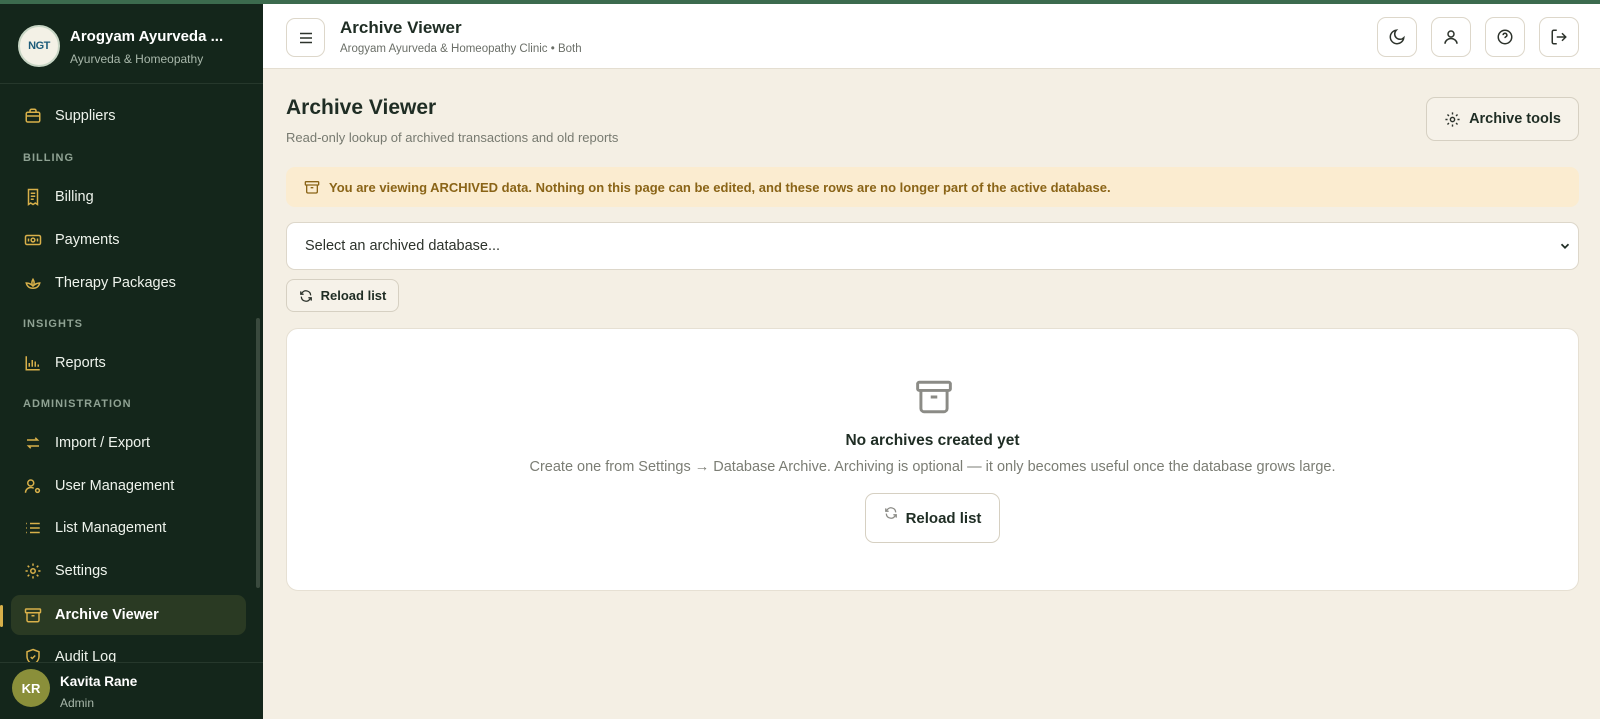 The width and height of the screenshot is (1600, 719). Describe the element at coordinates (934, 397) in the screenshot. I see `archive-box-icon` at that location.